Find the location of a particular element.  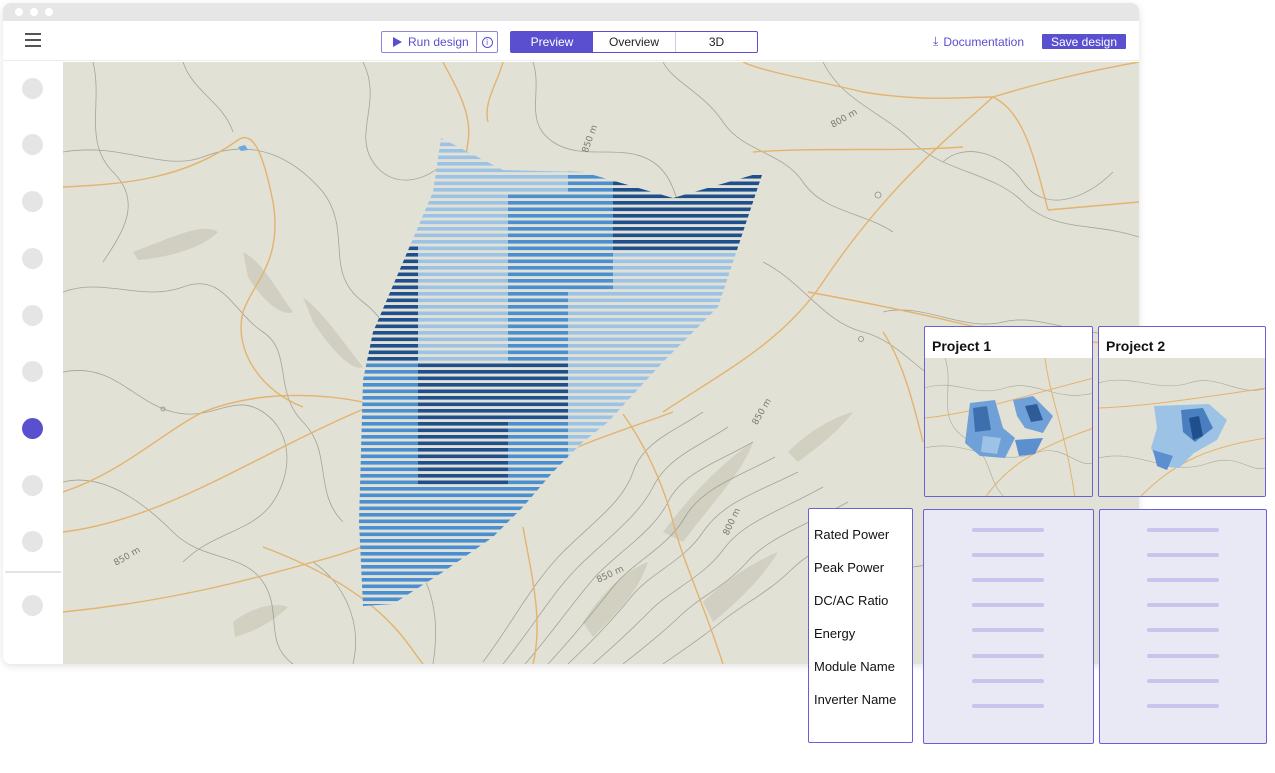

project-card-1: Project 1 is located at coordinates (1008, 411).